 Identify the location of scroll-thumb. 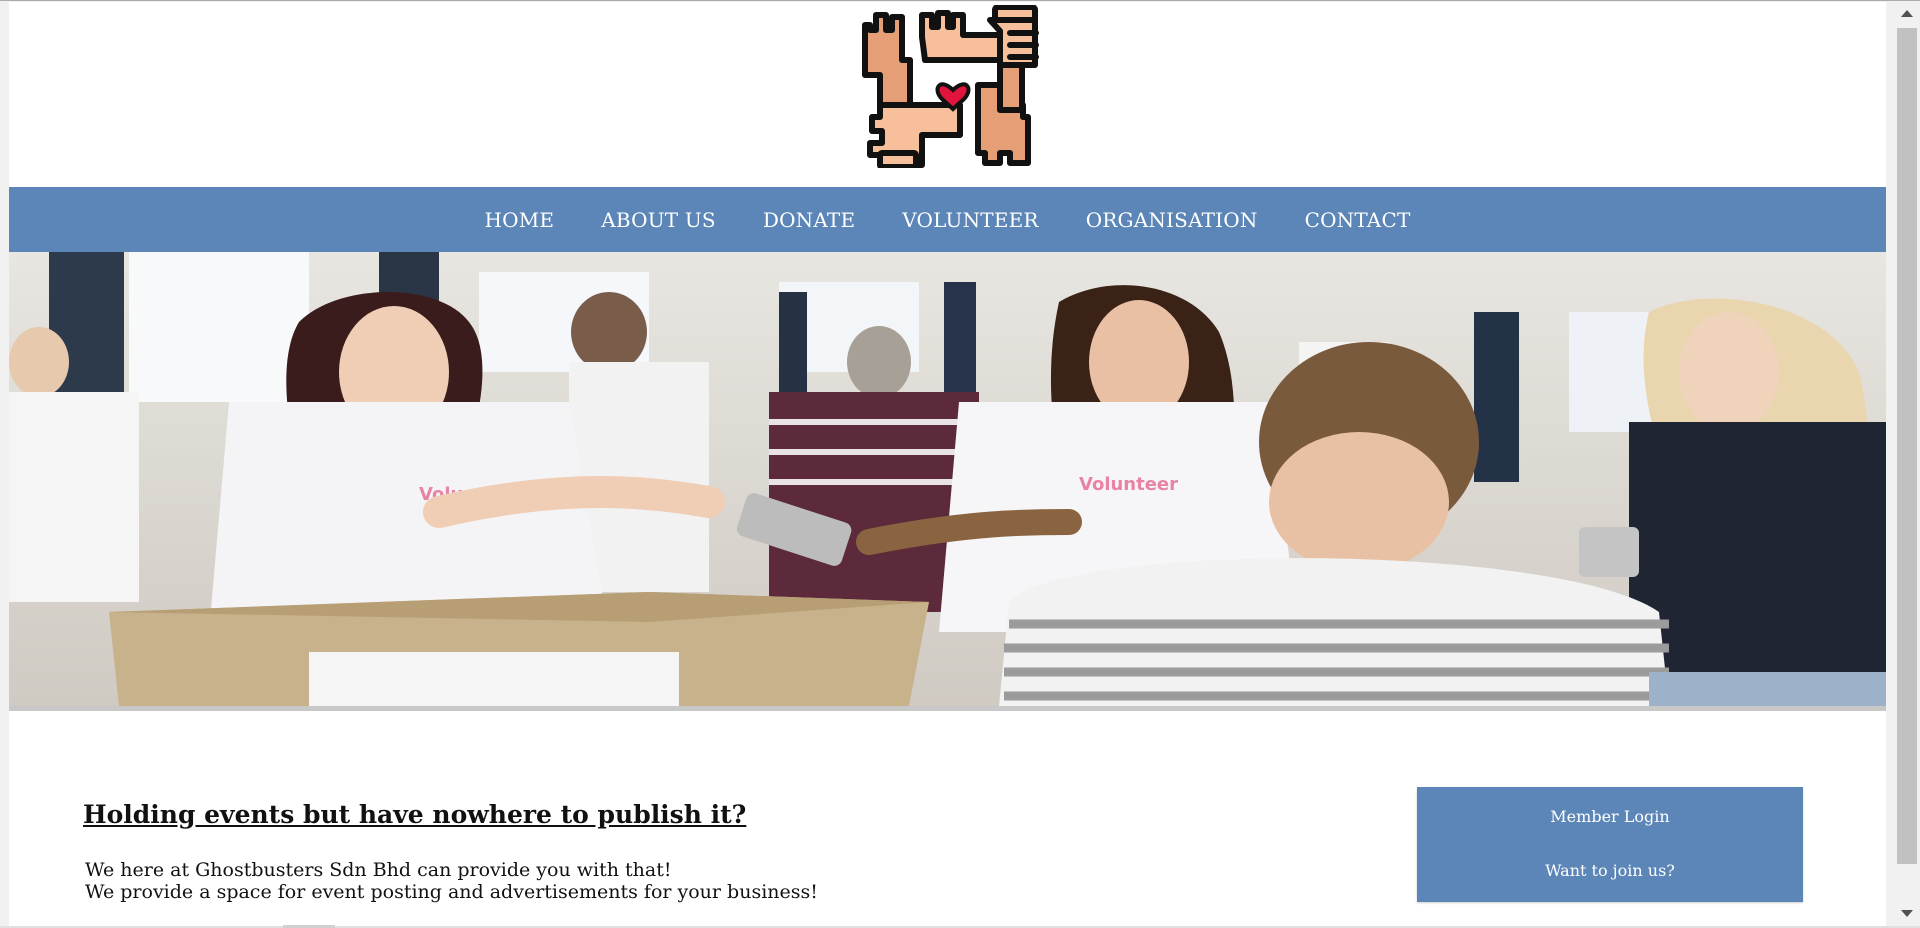
(1907, 446).